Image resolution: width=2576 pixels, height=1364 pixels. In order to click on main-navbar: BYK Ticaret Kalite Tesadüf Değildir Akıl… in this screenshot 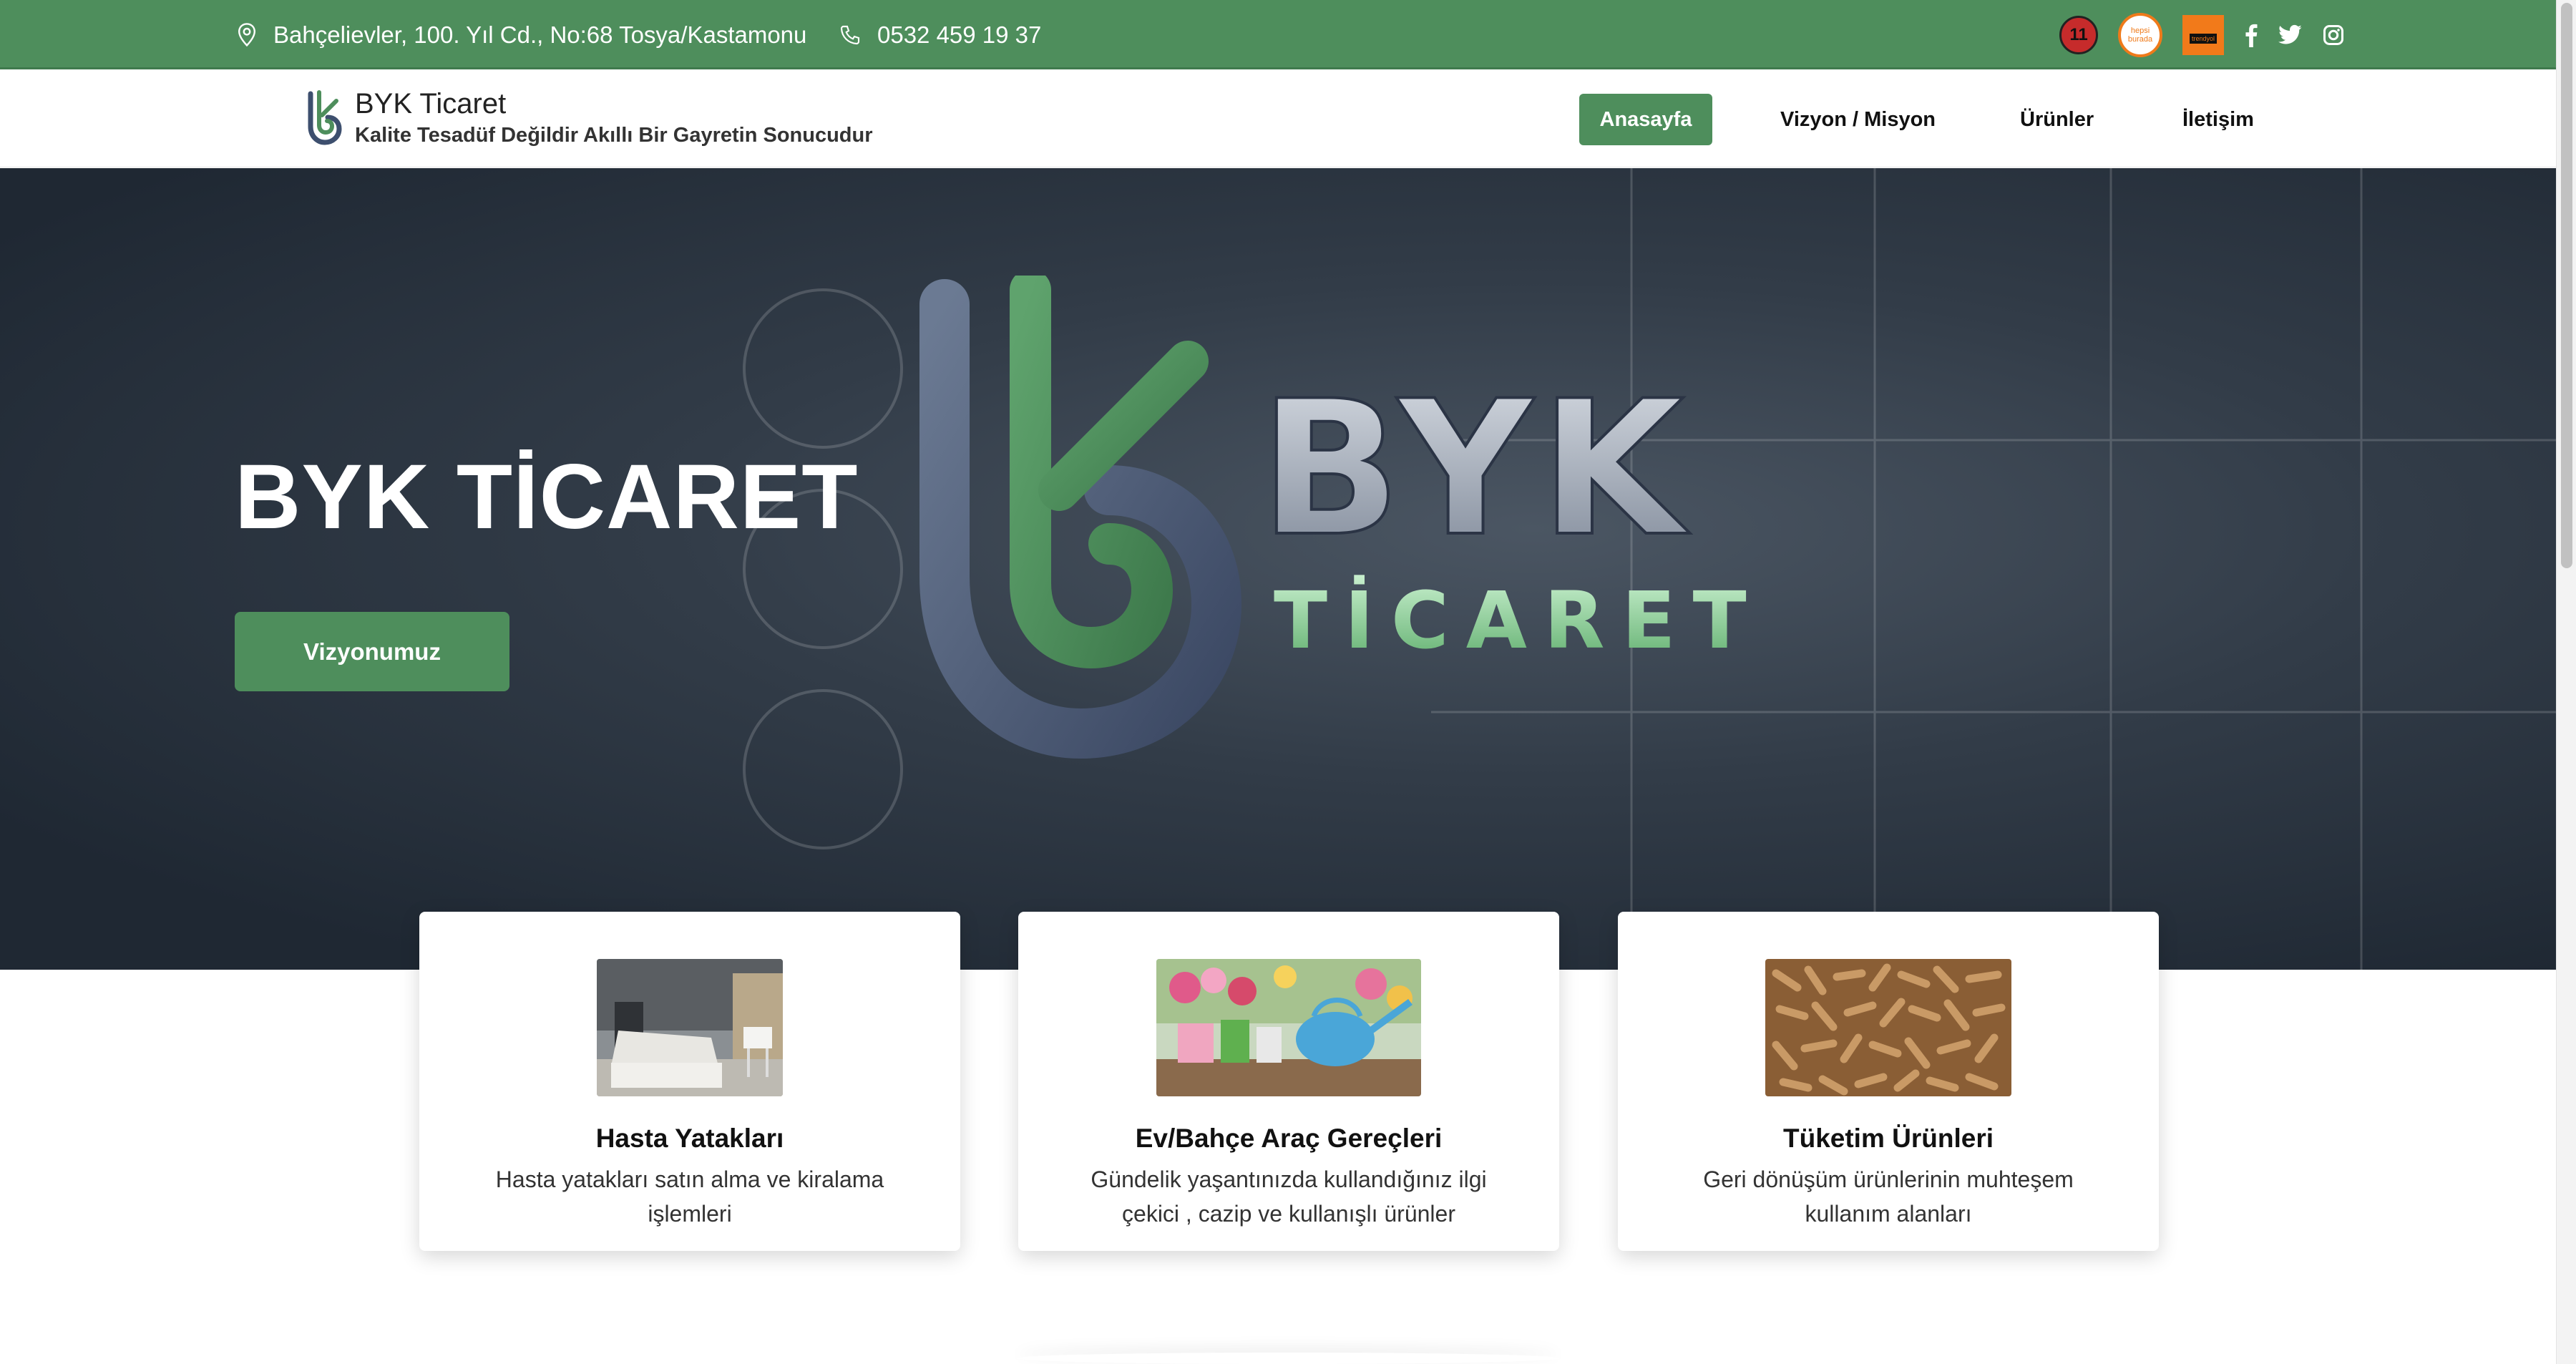, I will do `click(1278, 118)`.